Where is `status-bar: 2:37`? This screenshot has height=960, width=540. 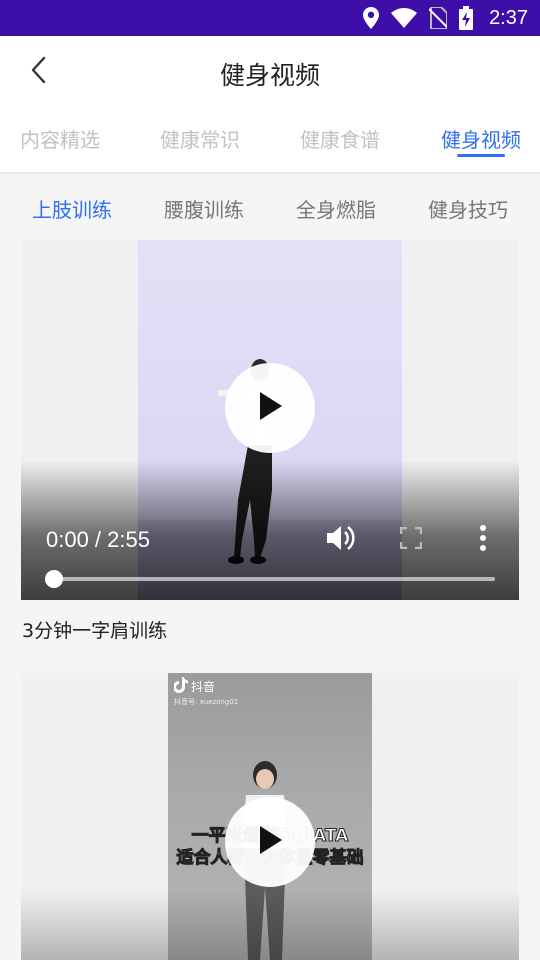
status-bar: 2:37 is located at coordinates (270, 18).